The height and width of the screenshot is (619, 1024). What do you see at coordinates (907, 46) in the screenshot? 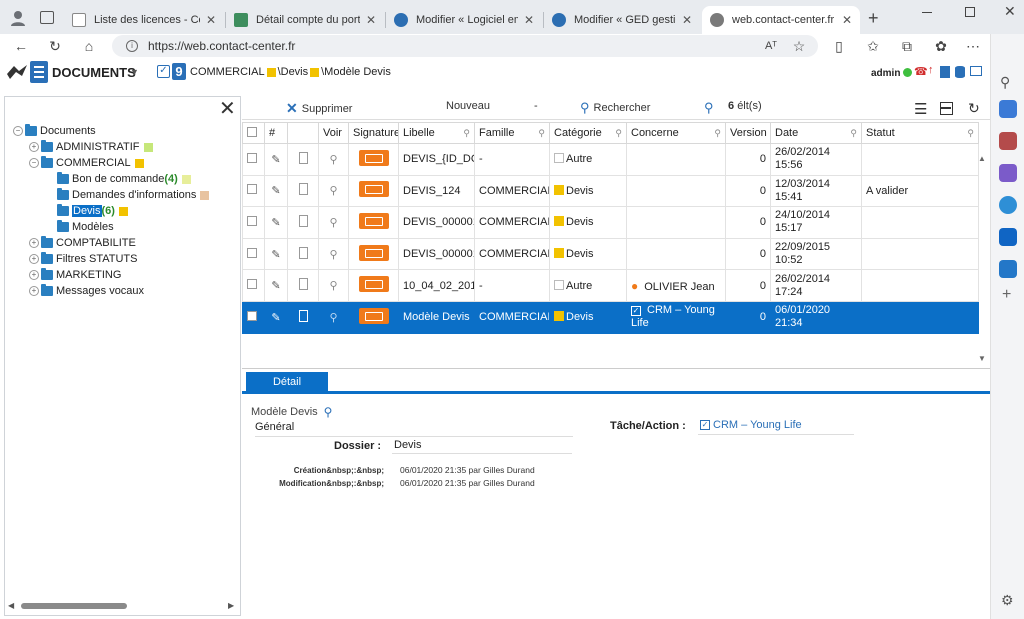
I see `collections-icon: ⧉` at bounding box center [907, 46].